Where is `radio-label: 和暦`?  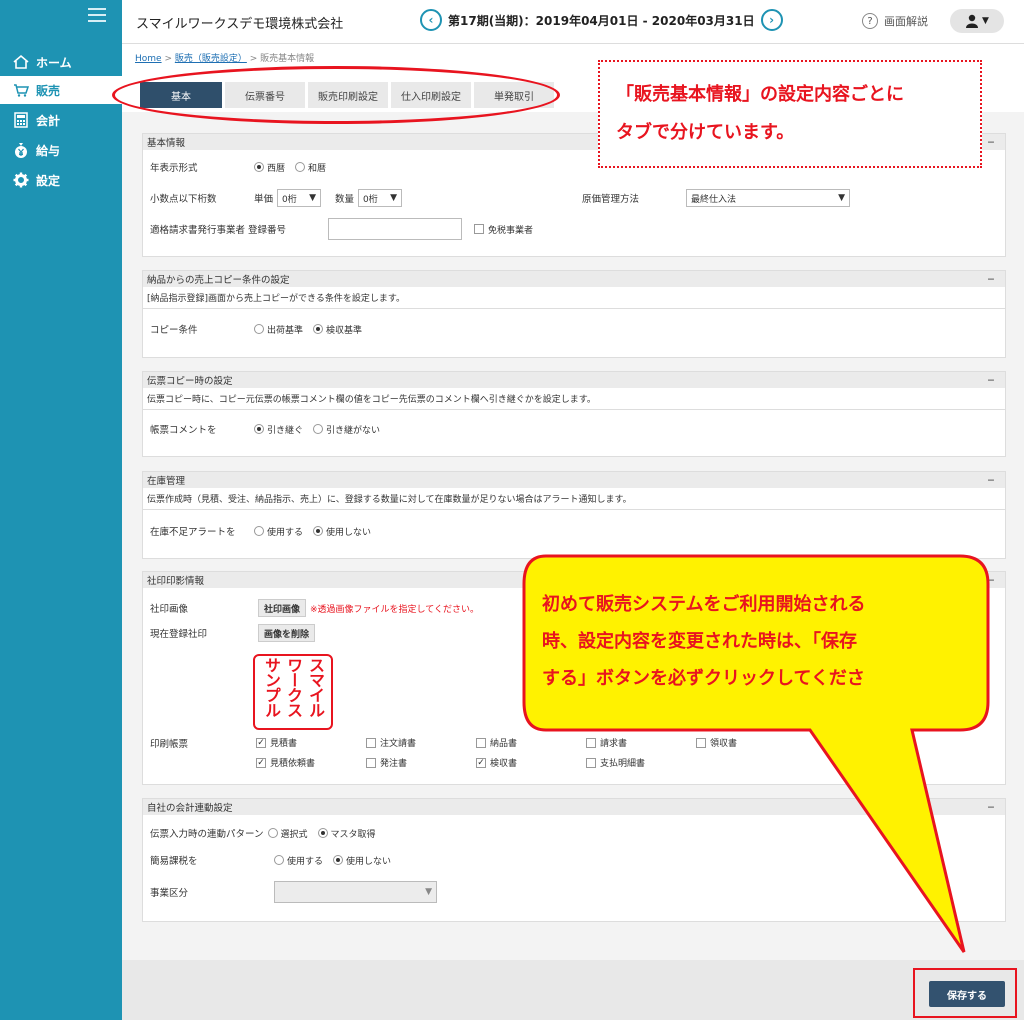 radio-label: 和暦 is located at coordinates (317, 168).